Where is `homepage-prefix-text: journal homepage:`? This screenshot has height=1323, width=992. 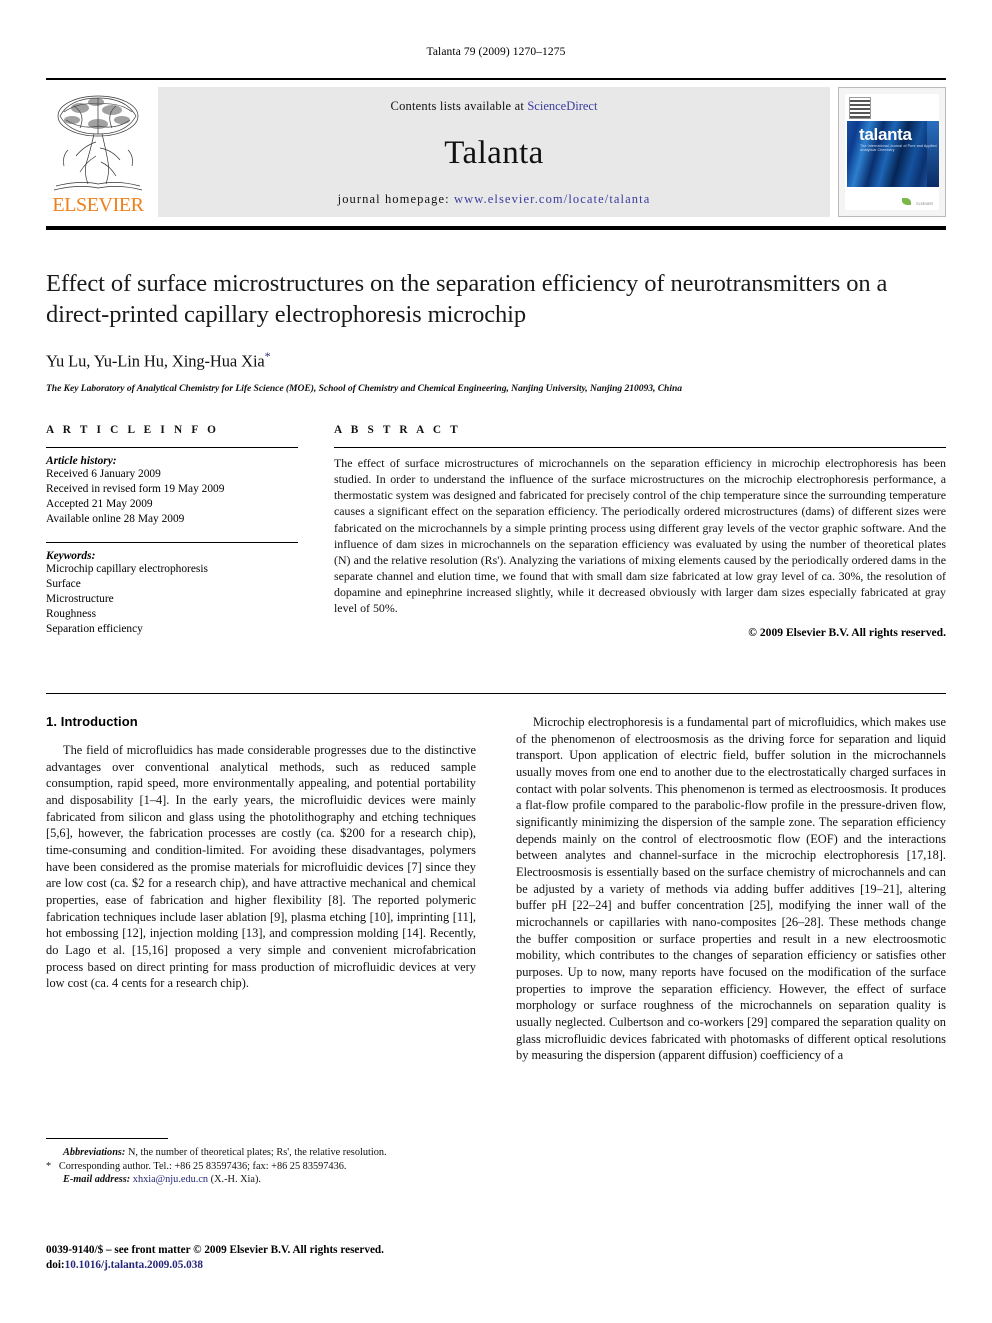 homepage-prefix-text: journal homepage: is located at coordinates (393, 199).